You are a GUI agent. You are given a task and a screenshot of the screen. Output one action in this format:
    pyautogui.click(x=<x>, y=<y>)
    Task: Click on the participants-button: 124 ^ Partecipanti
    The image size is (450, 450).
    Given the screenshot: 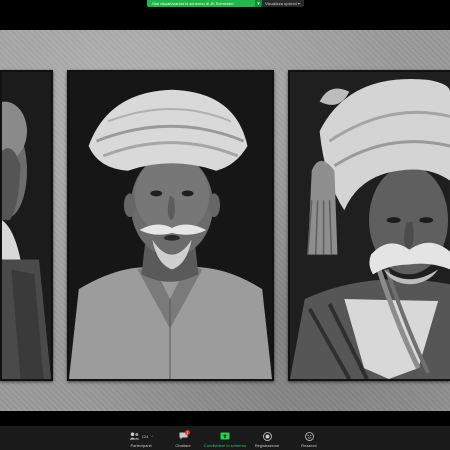 What is the action you would take?
    pyautogui.click(x=141, y=437)
    